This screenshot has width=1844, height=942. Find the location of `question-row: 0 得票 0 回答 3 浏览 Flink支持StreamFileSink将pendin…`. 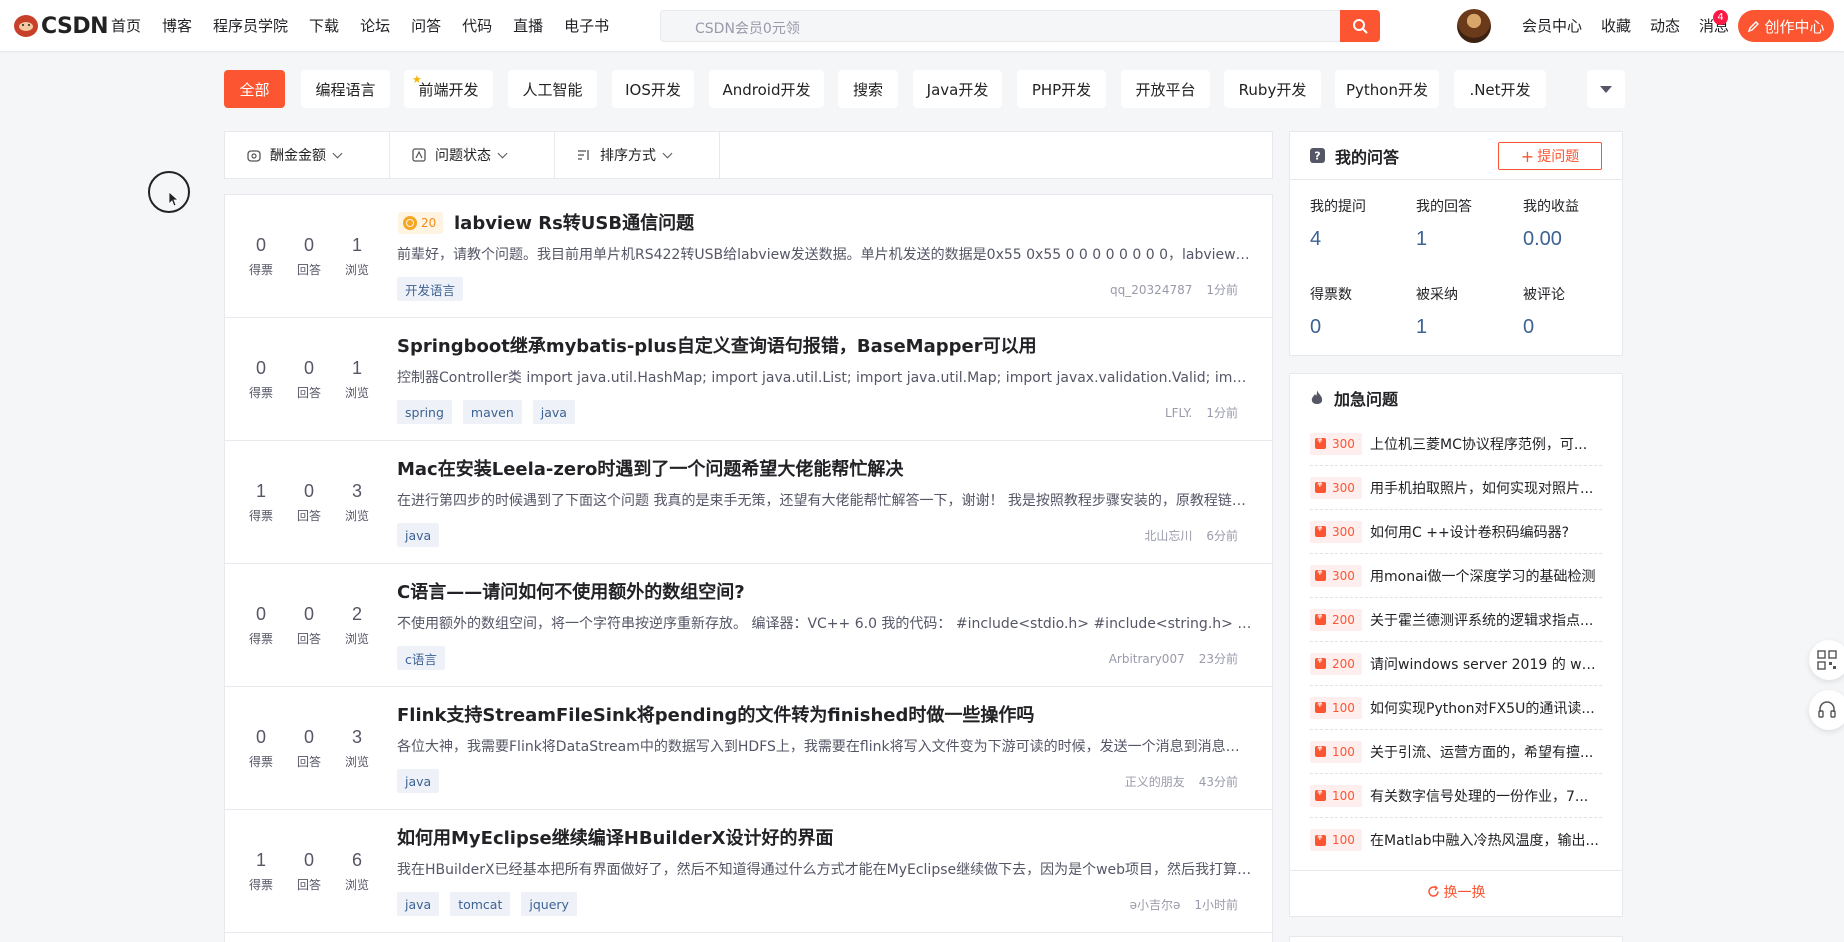

question-row: 0 得票 0 回答 3 浏览 Flink支持StreamFileSink将pendin… is located at coordinates (748, 748).